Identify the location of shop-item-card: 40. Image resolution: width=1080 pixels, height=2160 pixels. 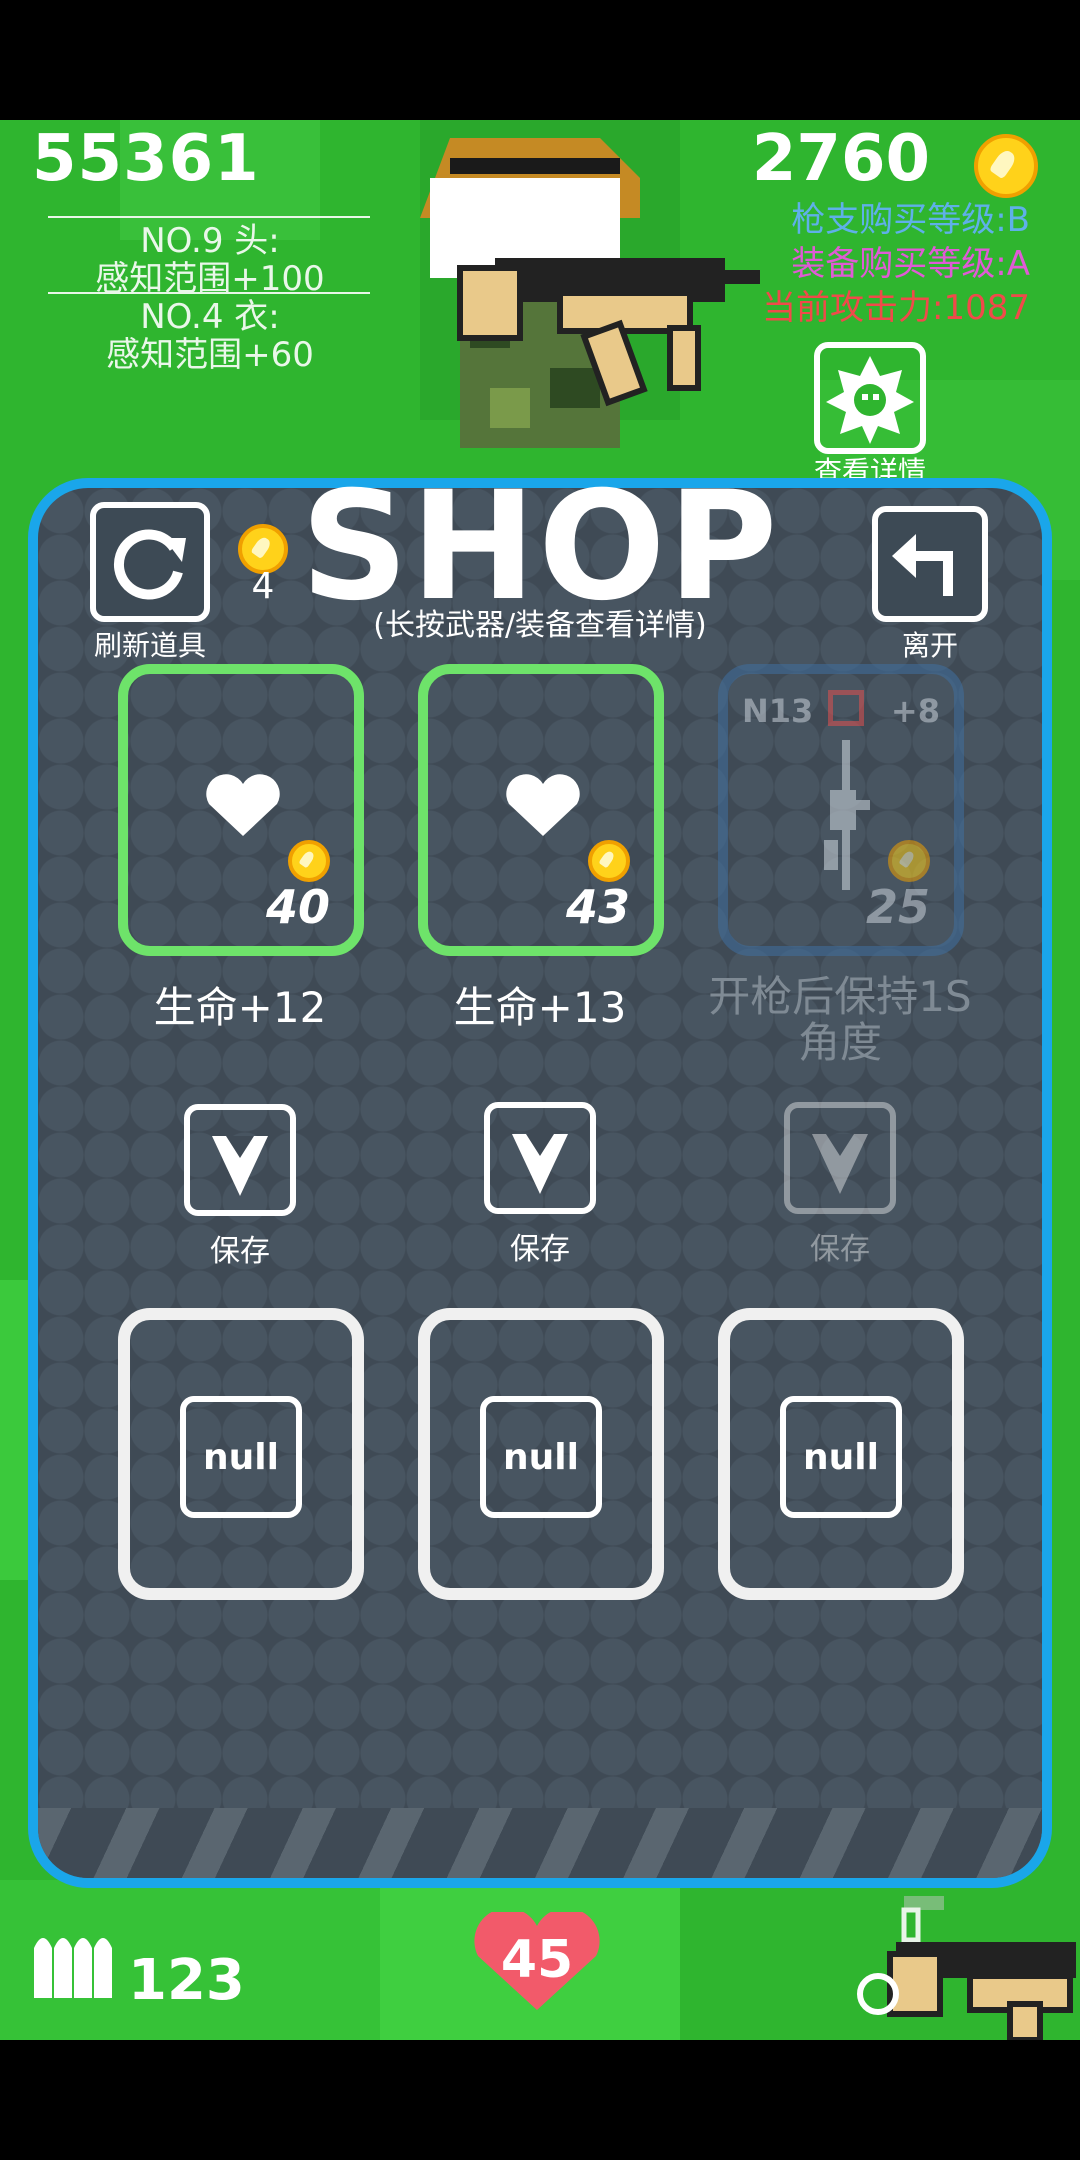
(241, 810).